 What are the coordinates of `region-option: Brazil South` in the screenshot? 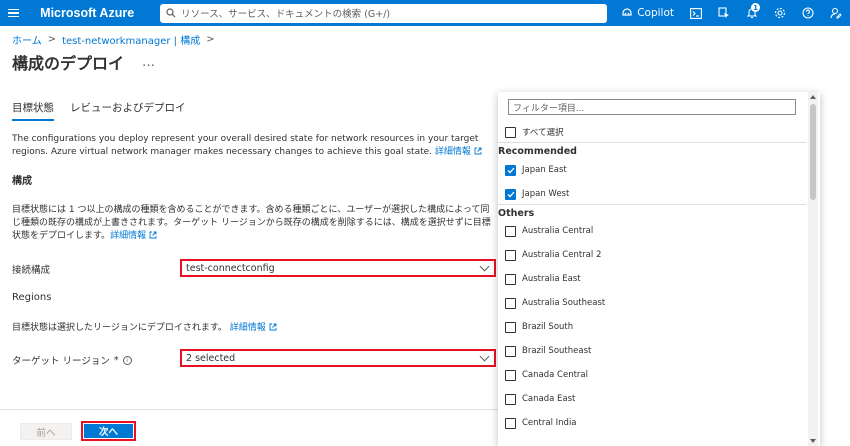 It's located at (539, 327).